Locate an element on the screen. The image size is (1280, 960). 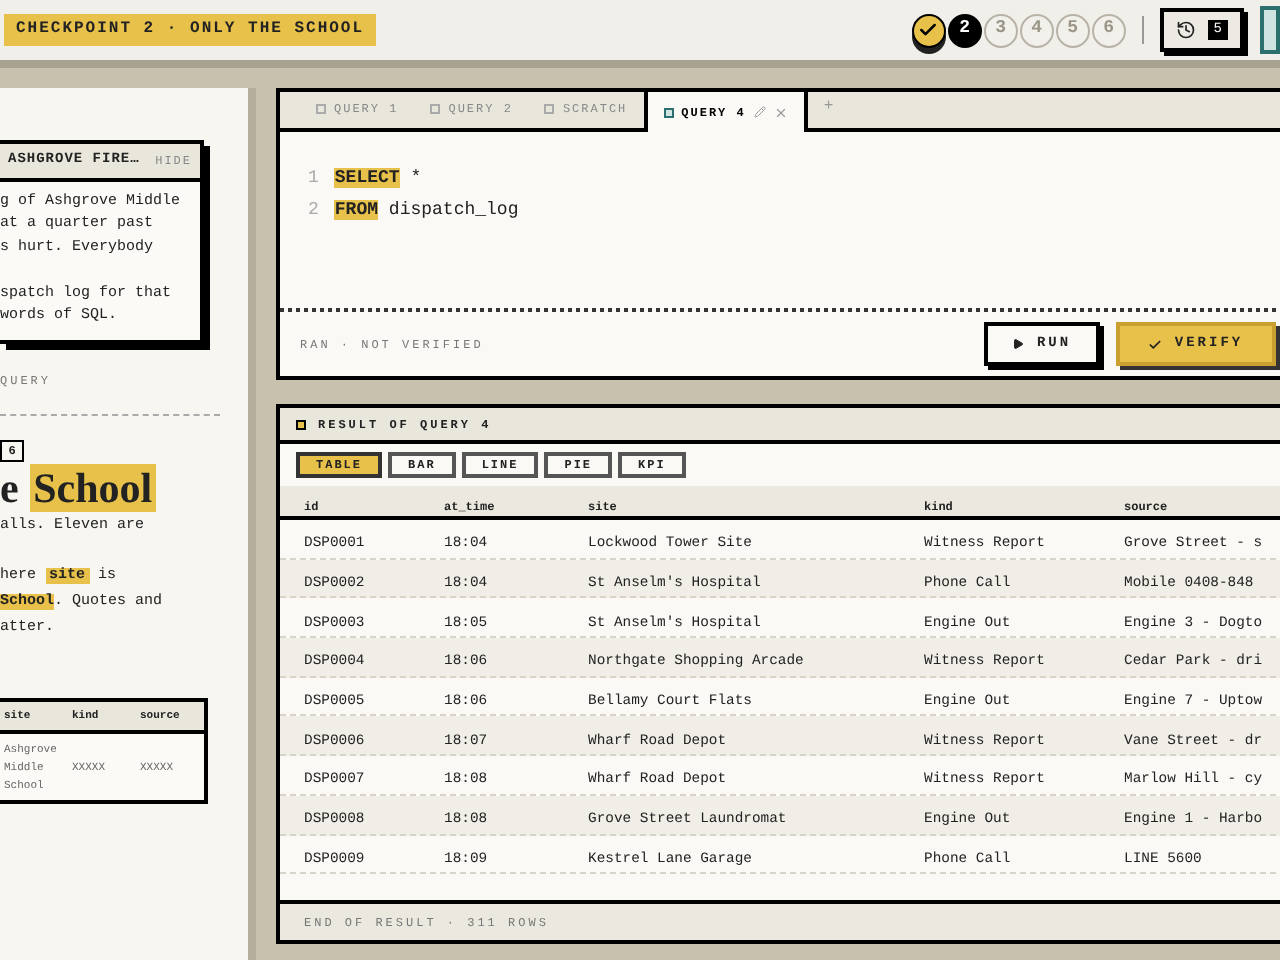
close-icon is located at coordinates (780, 112).